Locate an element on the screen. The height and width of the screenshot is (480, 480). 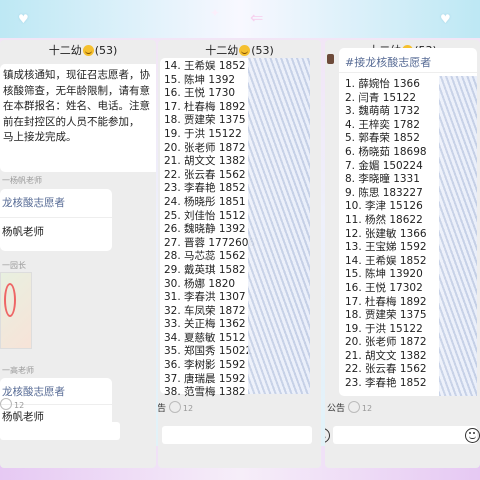
arrow-decoration-icon: ⇐ is located at coordinates (257, 17).